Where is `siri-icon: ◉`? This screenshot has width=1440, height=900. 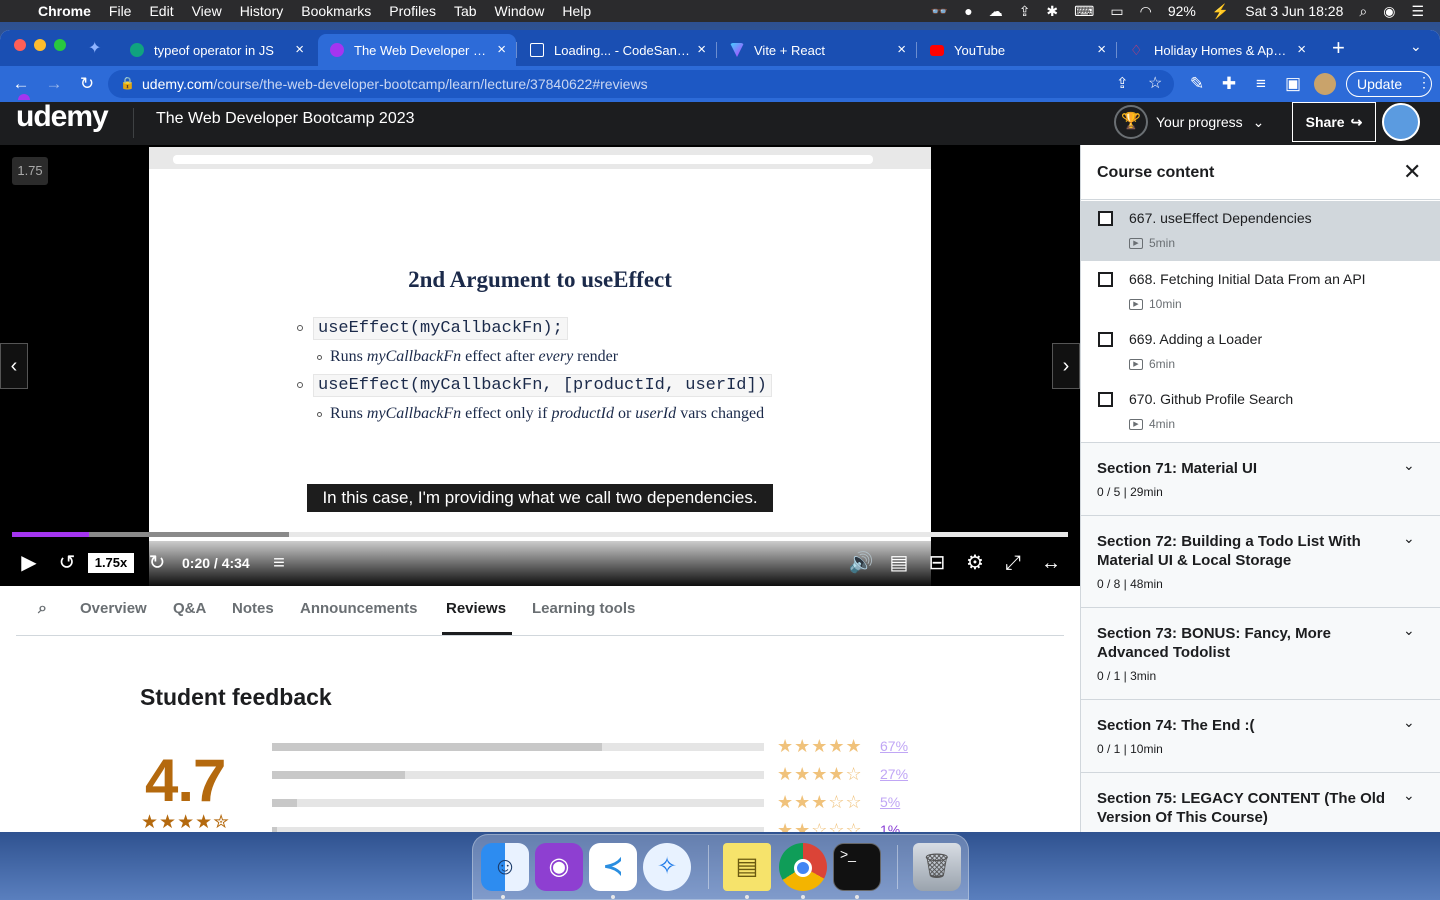 siri-icon: ◉ is located at coordinates (1389, 11).